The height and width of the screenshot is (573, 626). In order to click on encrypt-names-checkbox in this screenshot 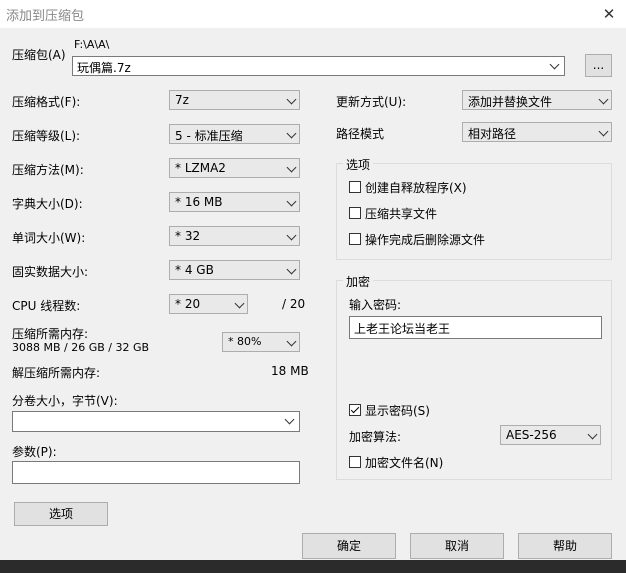, I will do `click(355, 462)`.